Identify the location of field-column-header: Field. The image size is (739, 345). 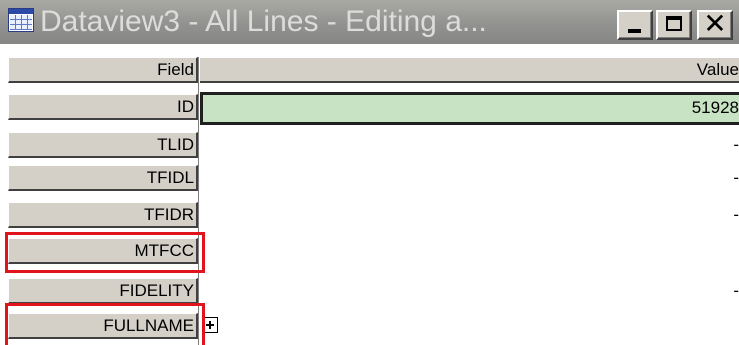
(103, 70).